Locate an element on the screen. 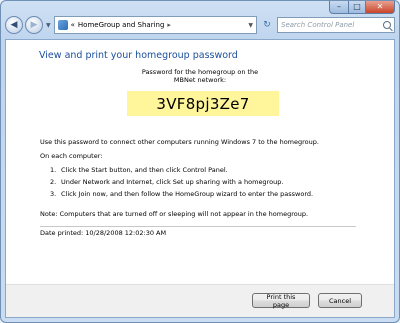 The height and width of the screenshot is (323, 400). caption-buttons: – □ ✕ is located at coordinates (362, 7).